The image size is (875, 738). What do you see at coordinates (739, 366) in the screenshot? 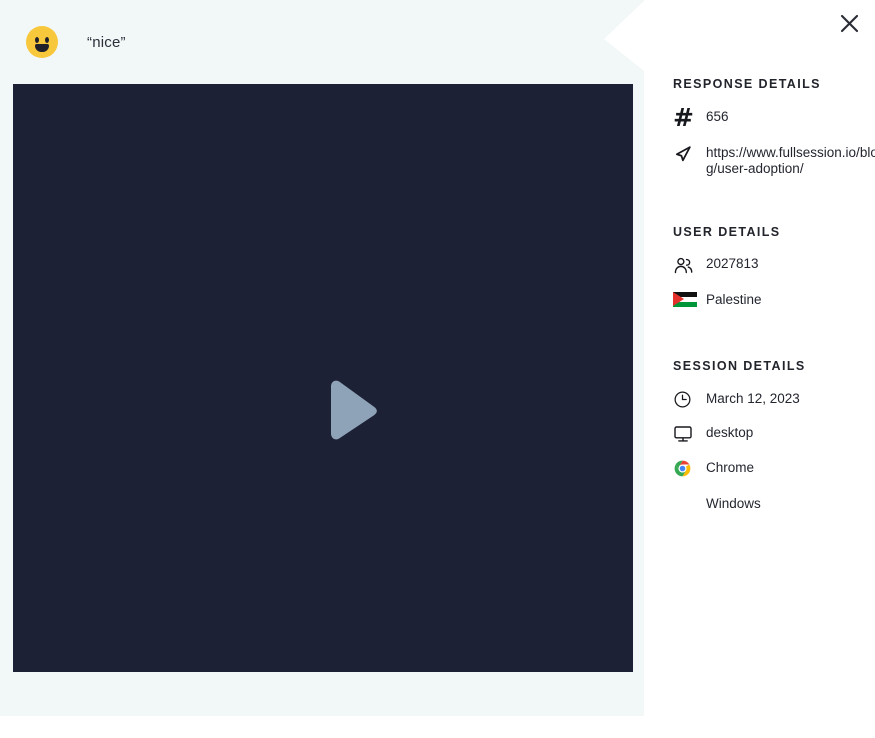
I see `section-title-session-details: SESSION DETAILS` at bounding box center [739, 366].